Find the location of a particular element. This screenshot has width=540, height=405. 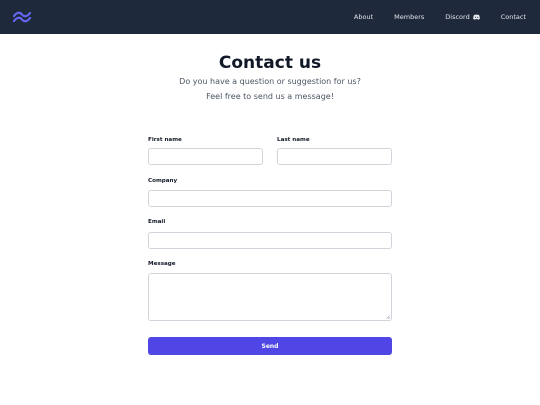

email-label: Email is located at coordinates (157, 222).